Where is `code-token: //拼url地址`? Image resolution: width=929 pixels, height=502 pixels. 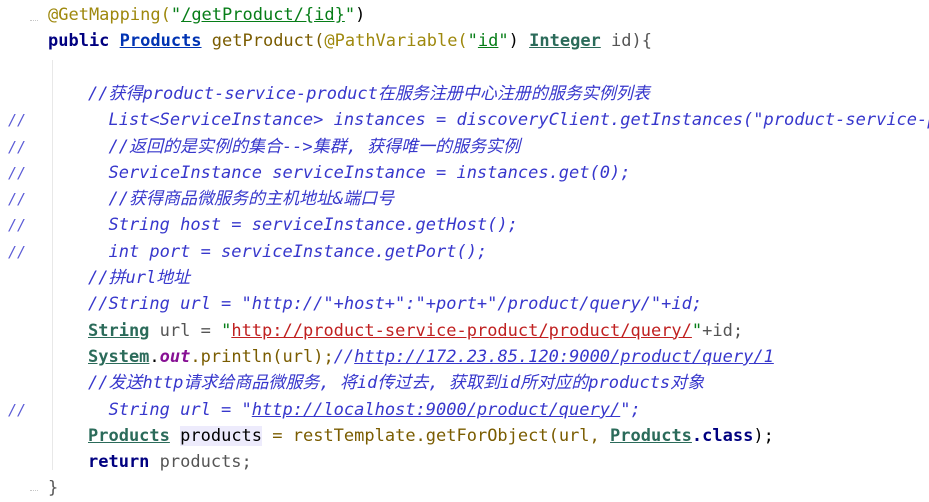
code-token: //拼url地址 is located at coordinates (139, 278).